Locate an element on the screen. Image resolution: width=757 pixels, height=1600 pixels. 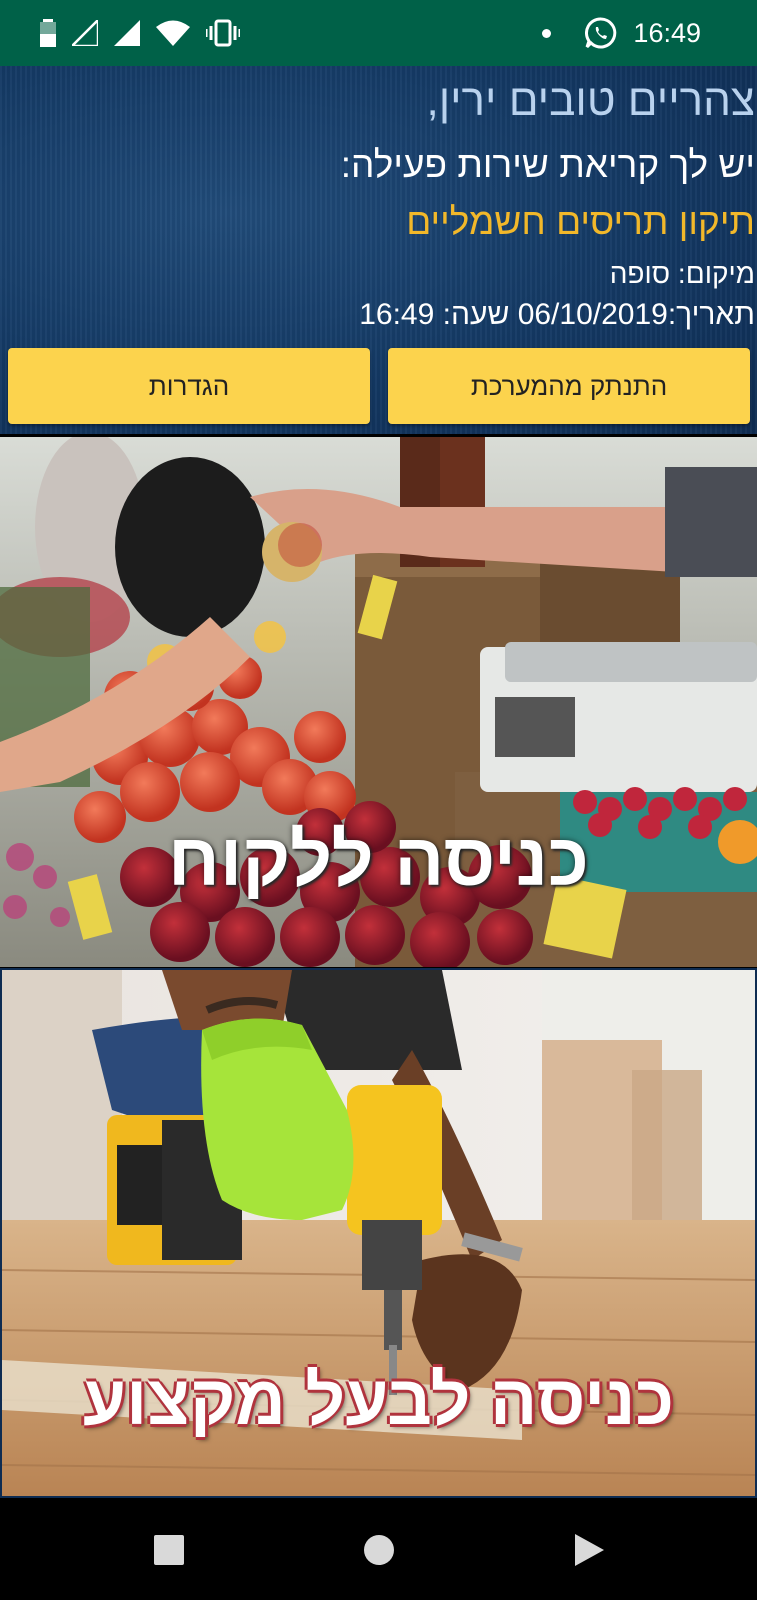
status-time: 16:49 is located at coordinates (667, 32).